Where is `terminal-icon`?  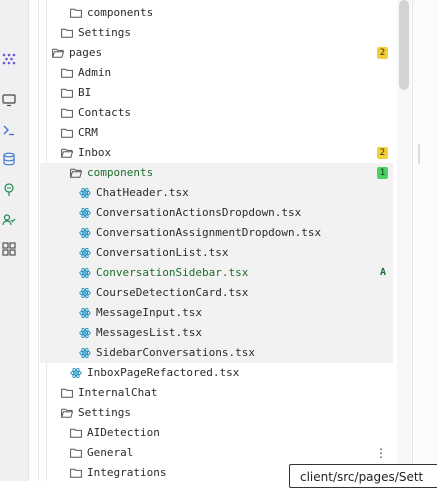
terminal-icon is located at coordinates (9, 130).